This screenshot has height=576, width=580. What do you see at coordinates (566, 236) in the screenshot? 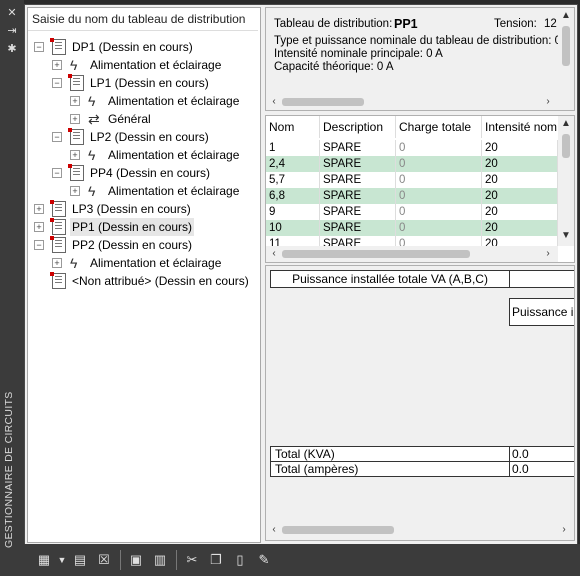
I see `scroll-down-icon: ▼` at bounding box center [566, 236].